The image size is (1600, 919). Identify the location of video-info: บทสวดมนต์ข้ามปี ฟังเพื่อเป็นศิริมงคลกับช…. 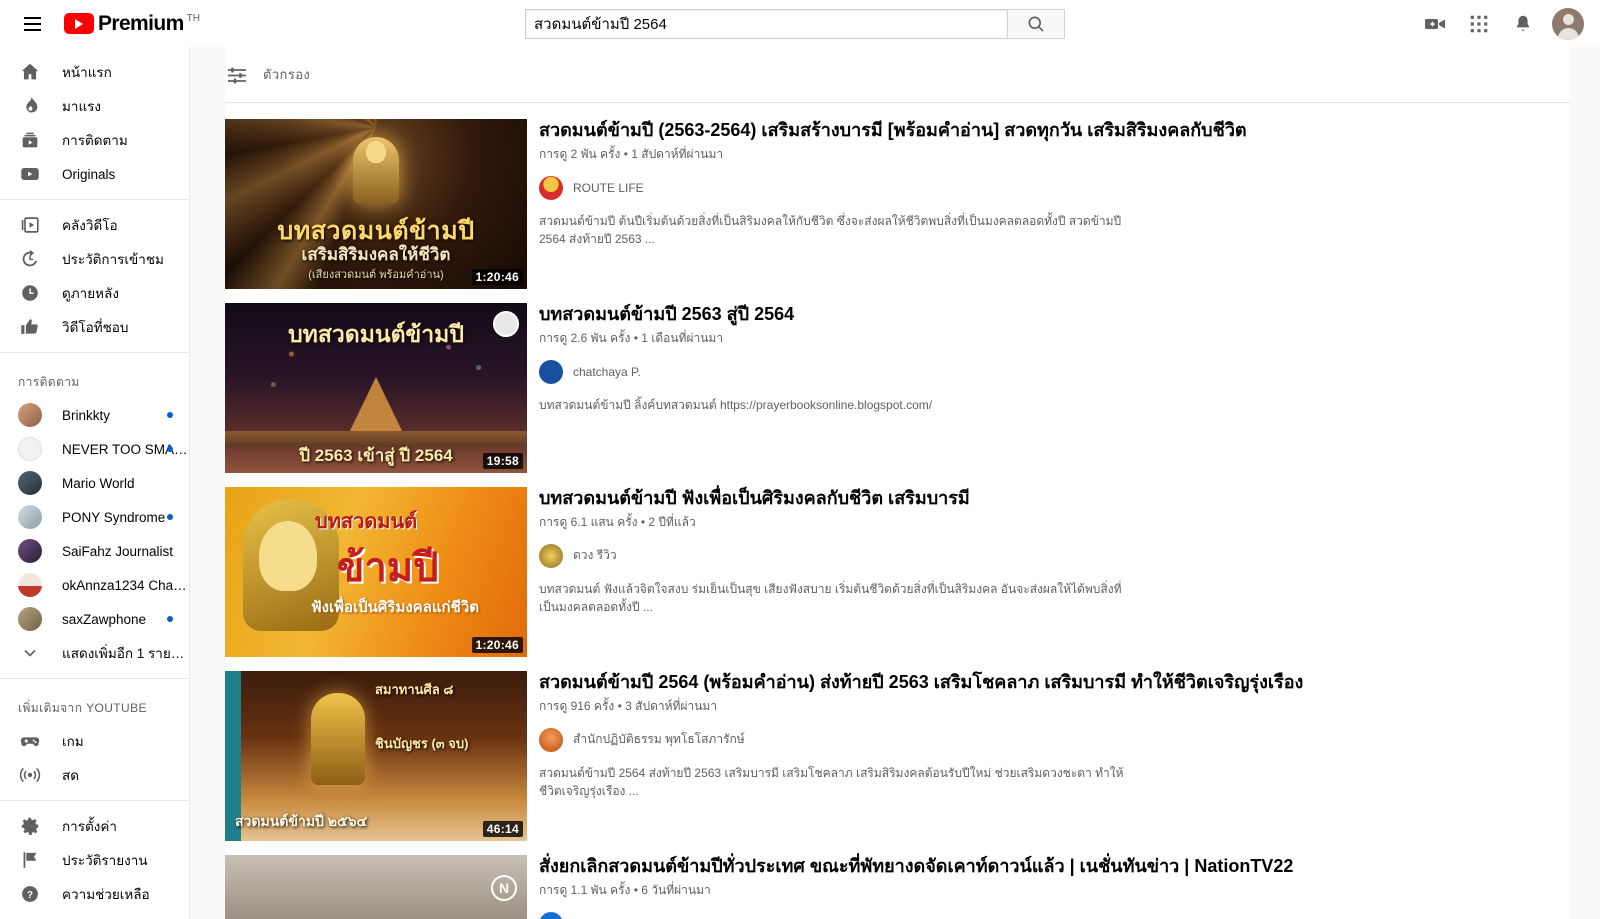
(1048, 572).